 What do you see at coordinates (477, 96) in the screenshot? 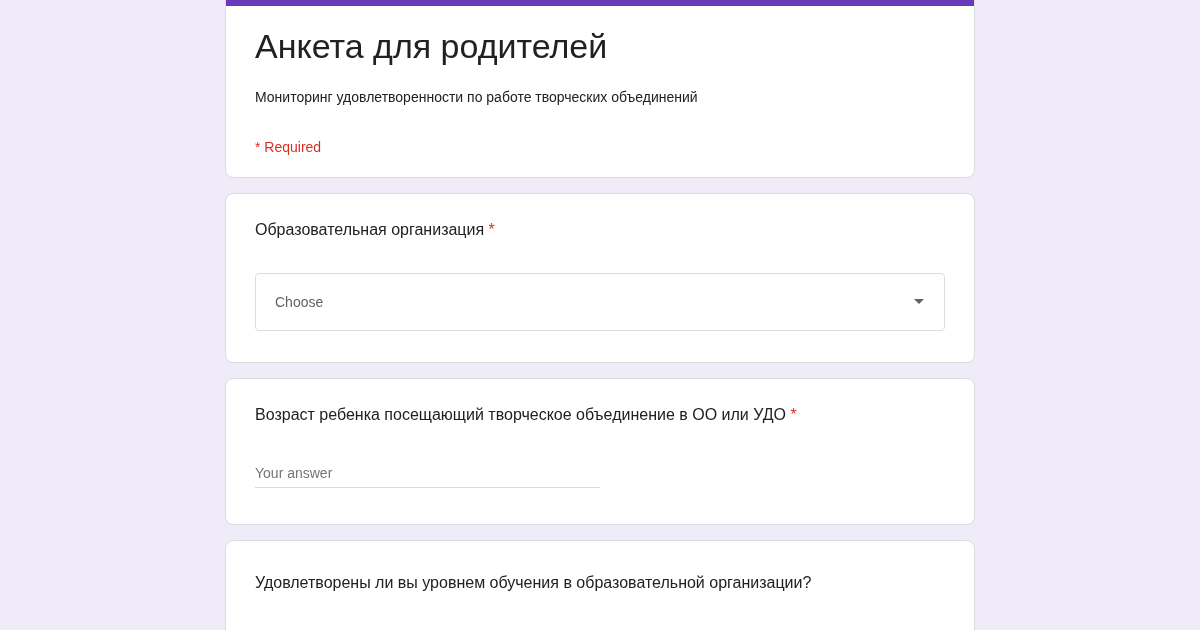
I see `form-description: Мониторинг удовлетворенности по работе творческих объединений` at bounding box center [477, 96].